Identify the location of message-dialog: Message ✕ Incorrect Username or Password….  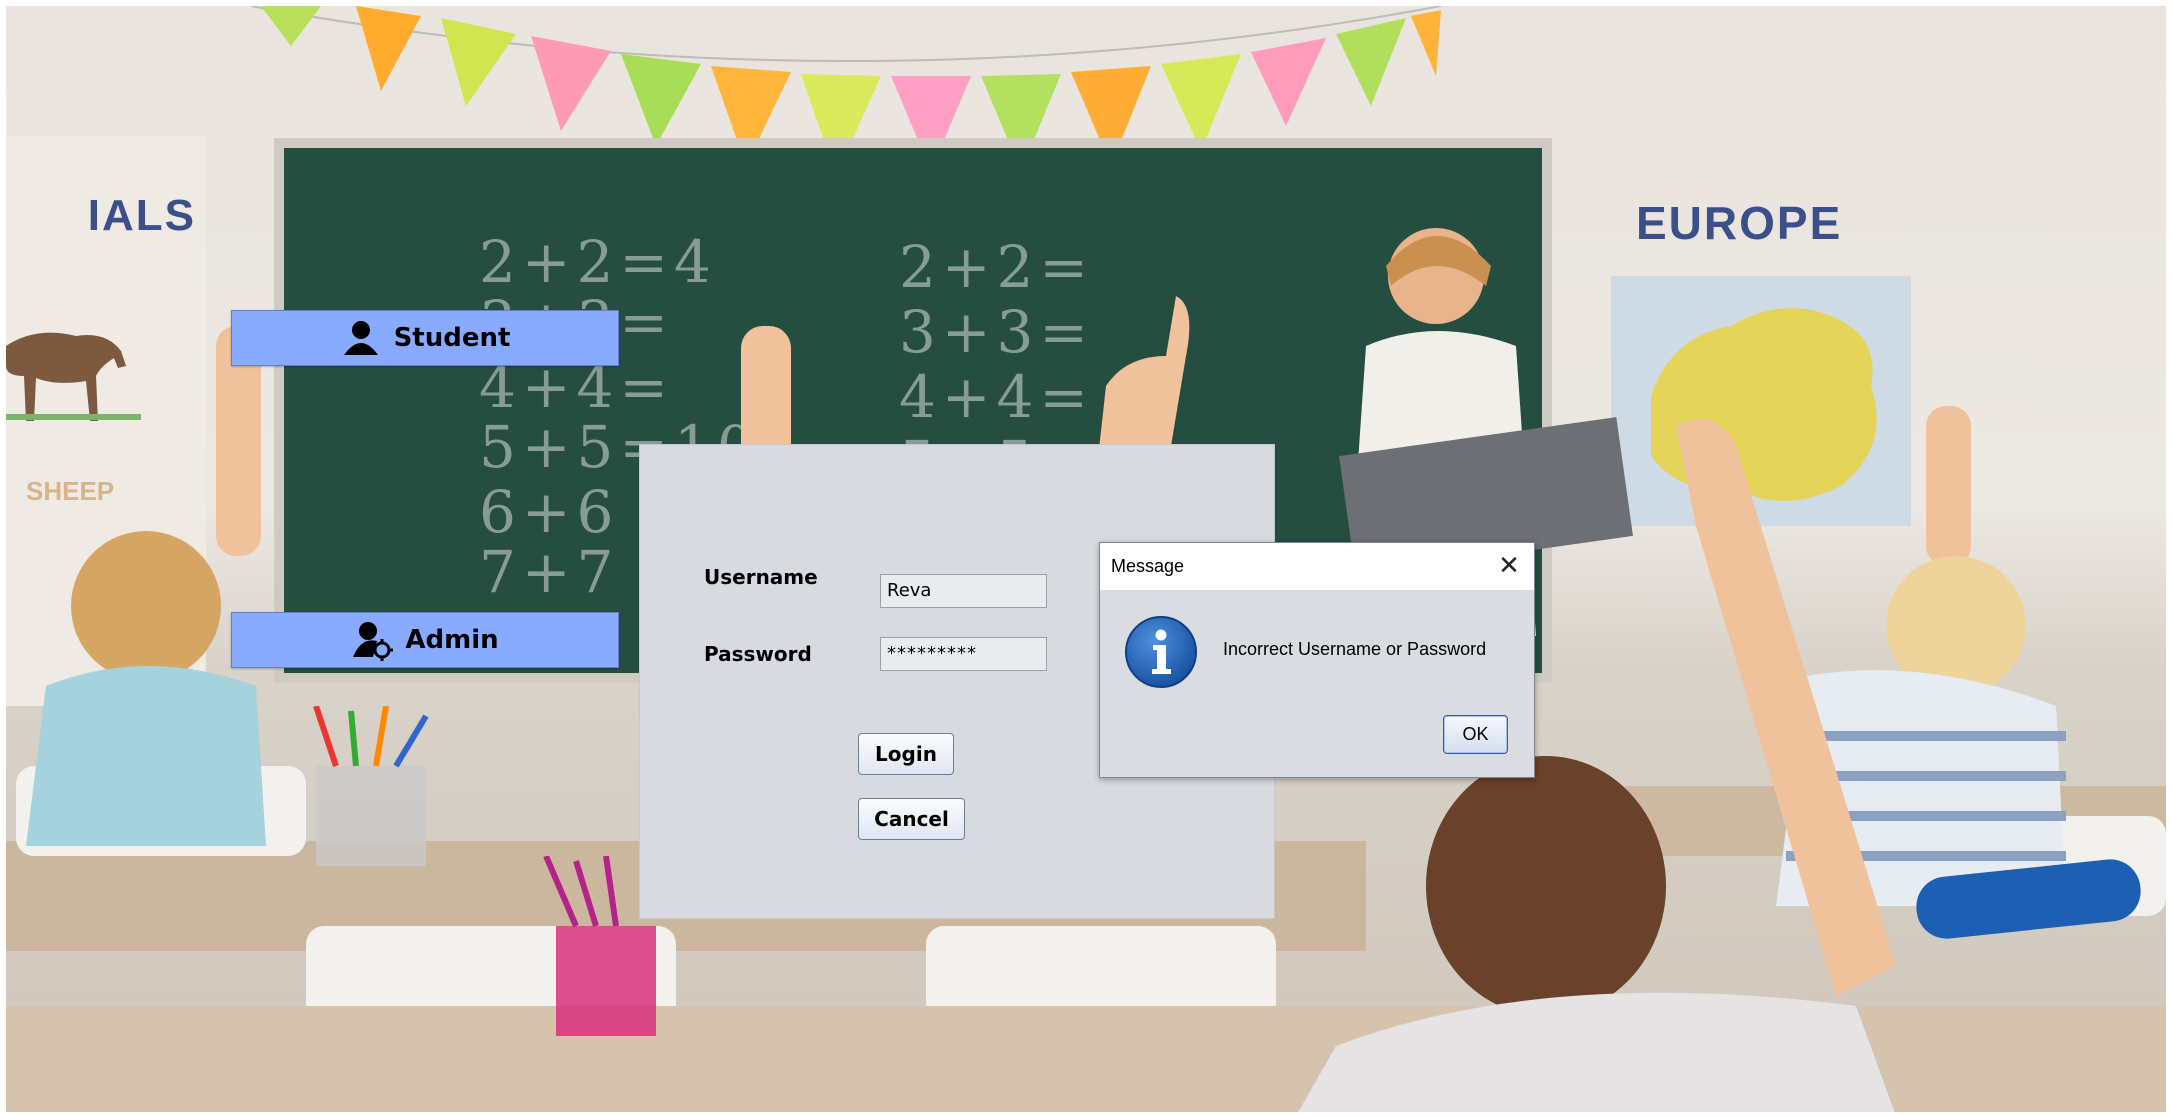
(1317, 660).